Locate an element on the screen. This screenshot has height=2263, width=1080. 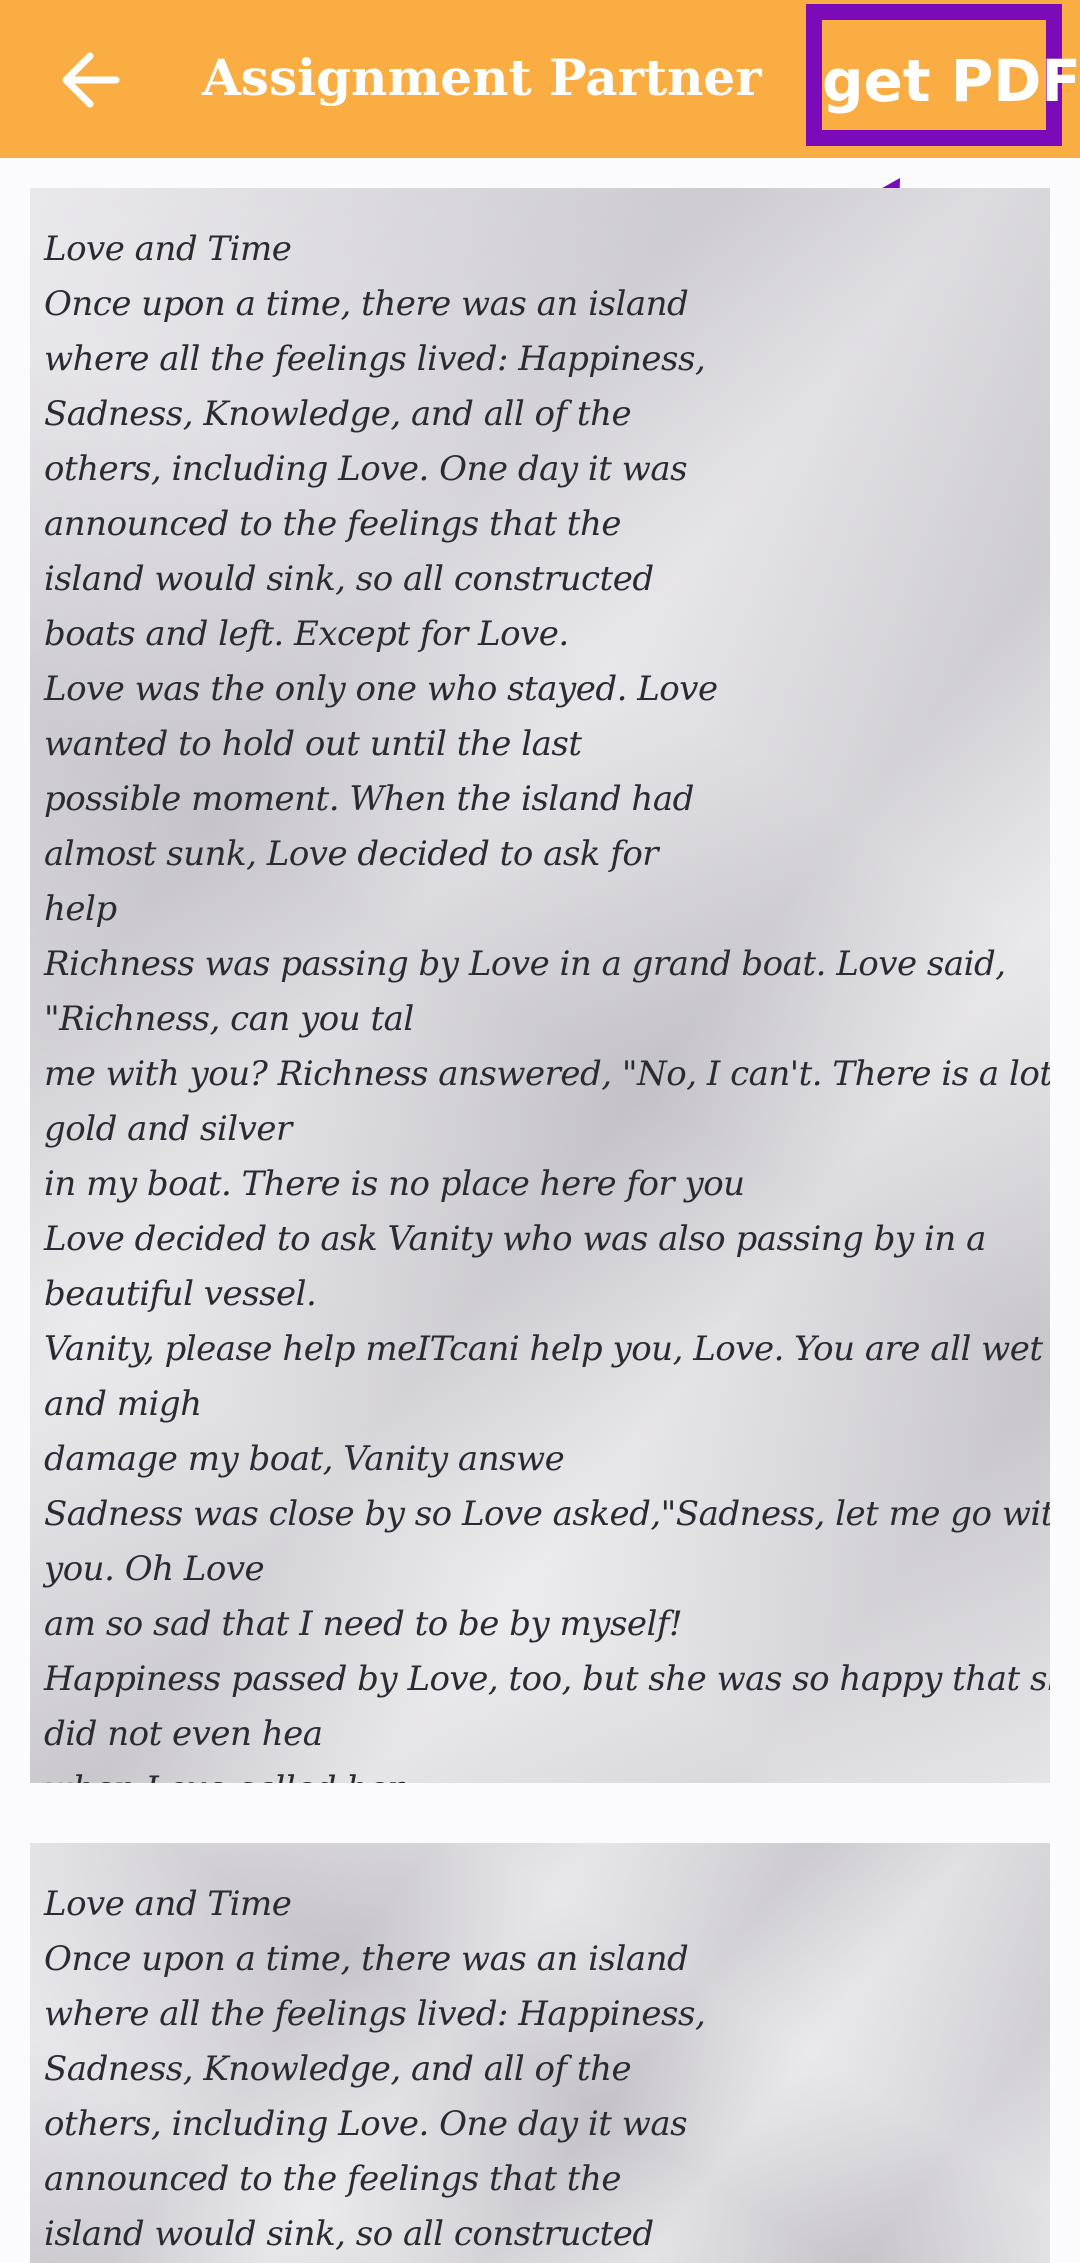
text-line: you. Oh Love is located at coordinates (154, 1569).